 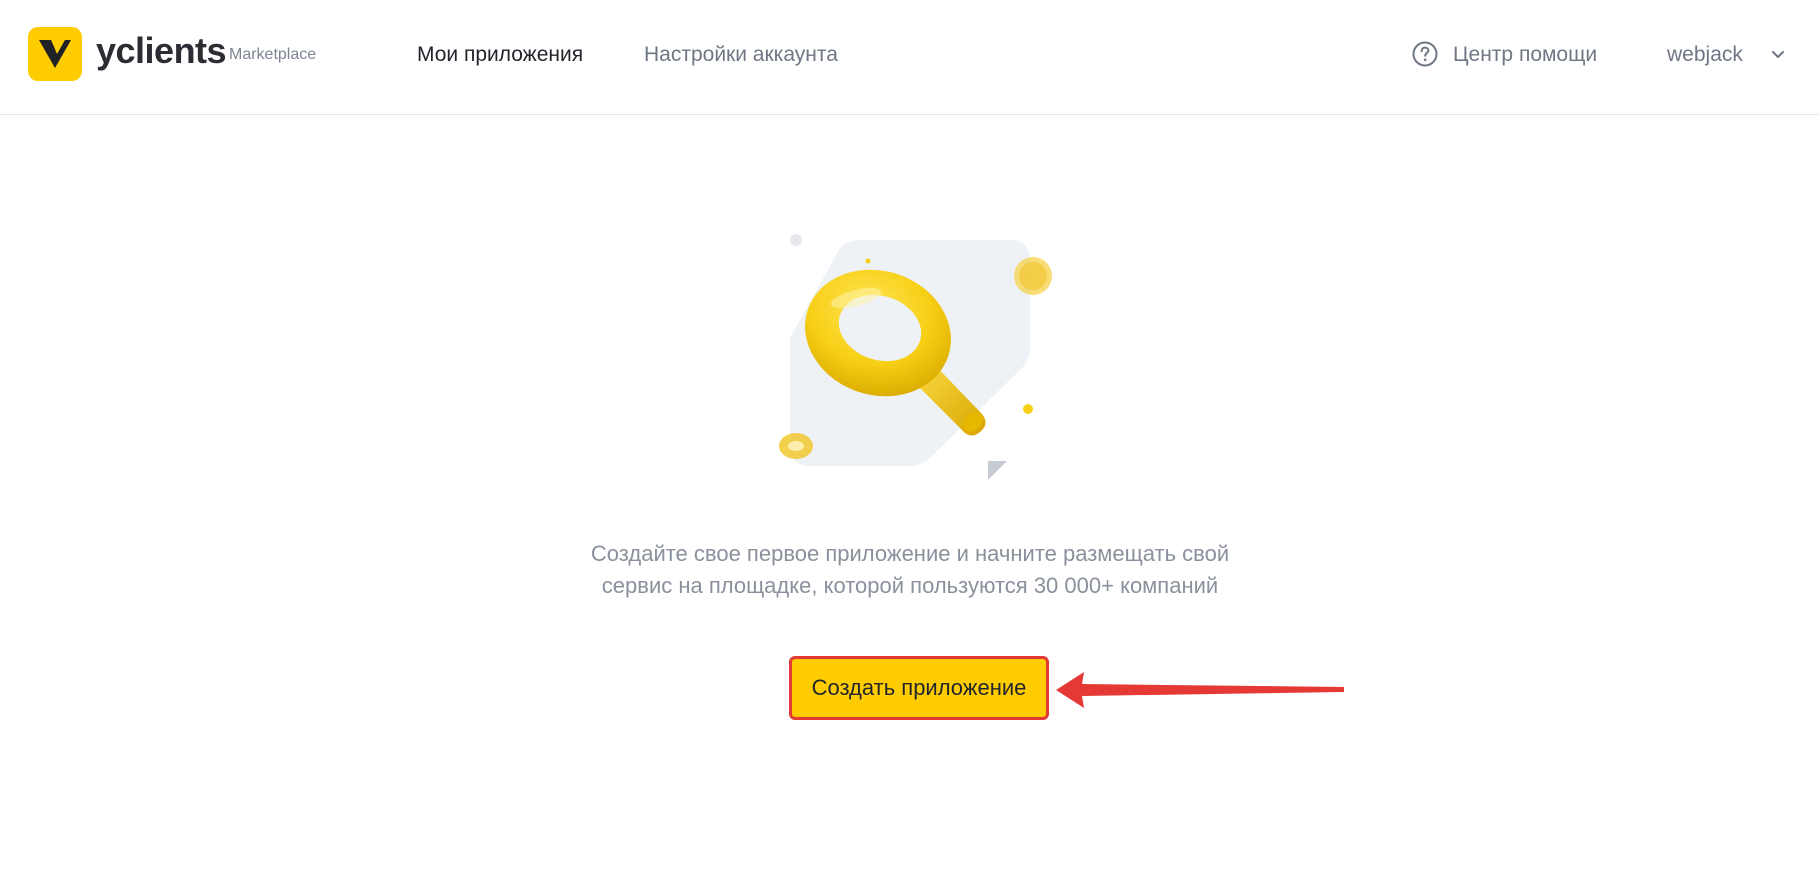 What do you see at coordinates (1705, 55) in the screenshot?
I see `user-menu: webjack` at bounding box center [1705, 55].